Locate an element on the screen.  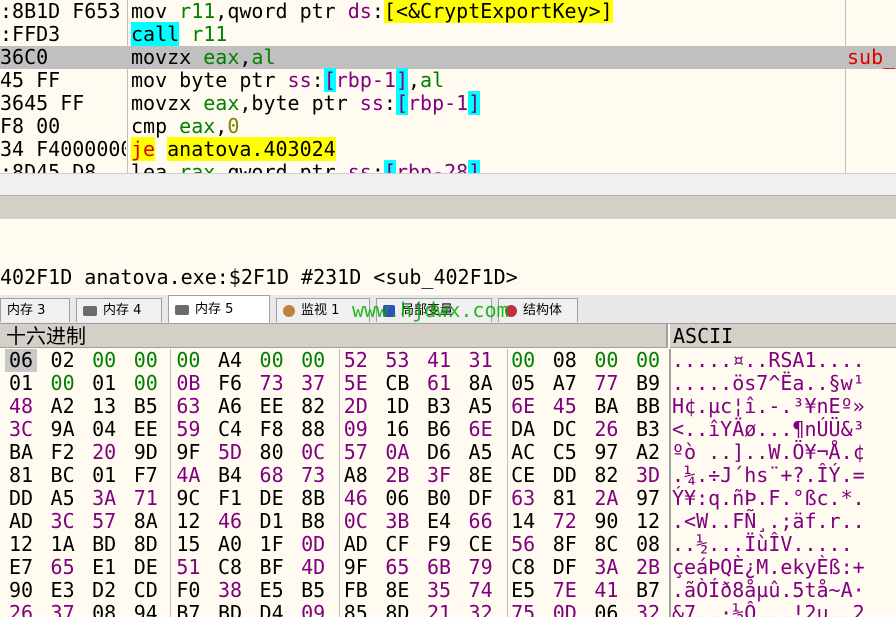
hex-byte: 15 is located at coordinates (188, 544).